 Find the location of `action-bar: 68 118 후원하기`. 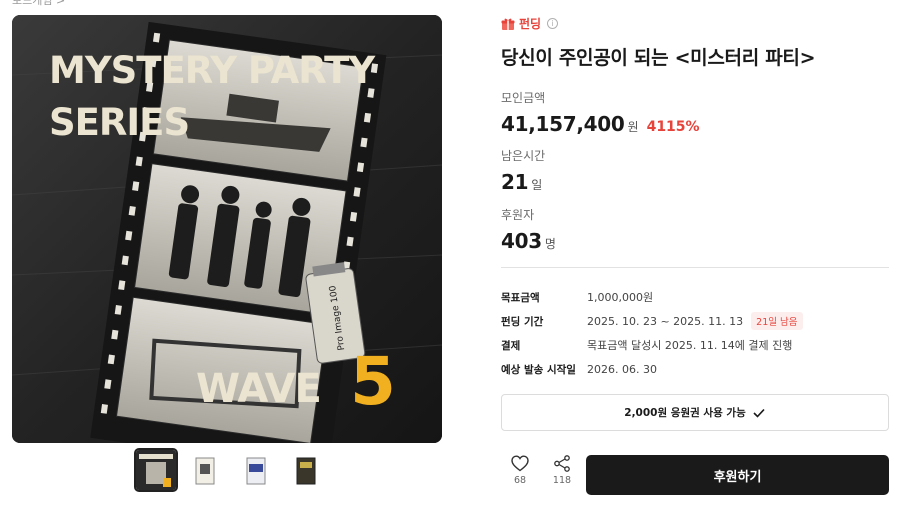

action-bar: 68 118 후원하기 is located at coordinates (695, 475).